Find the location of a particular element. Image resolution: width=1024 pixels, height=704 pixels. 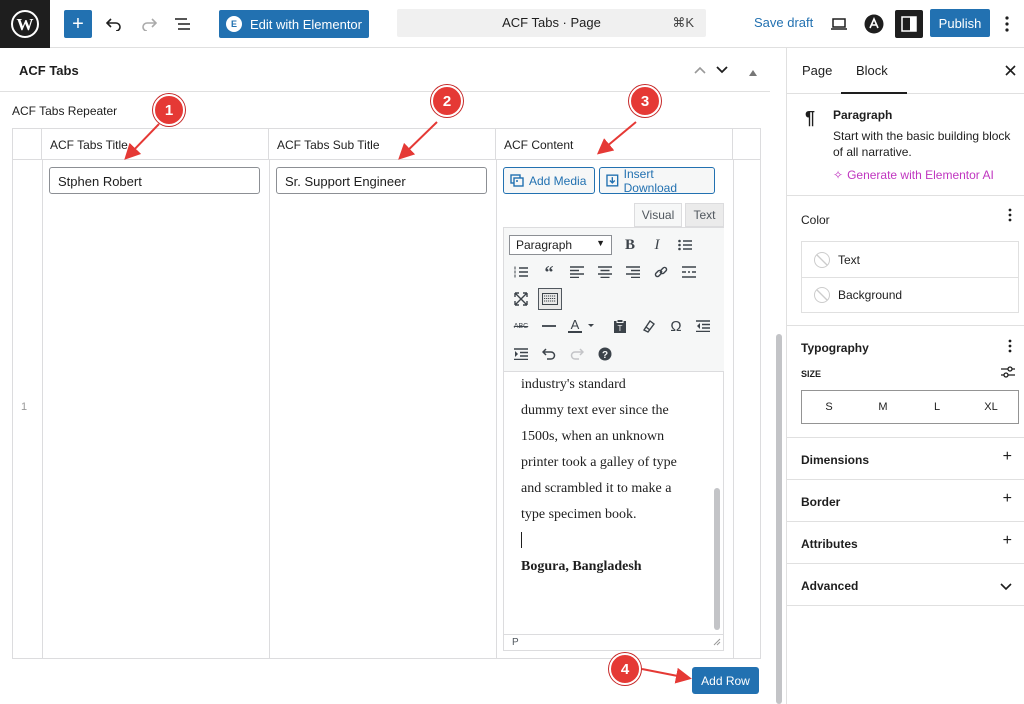

tab-page: Page is located at coordinates (817, 70).